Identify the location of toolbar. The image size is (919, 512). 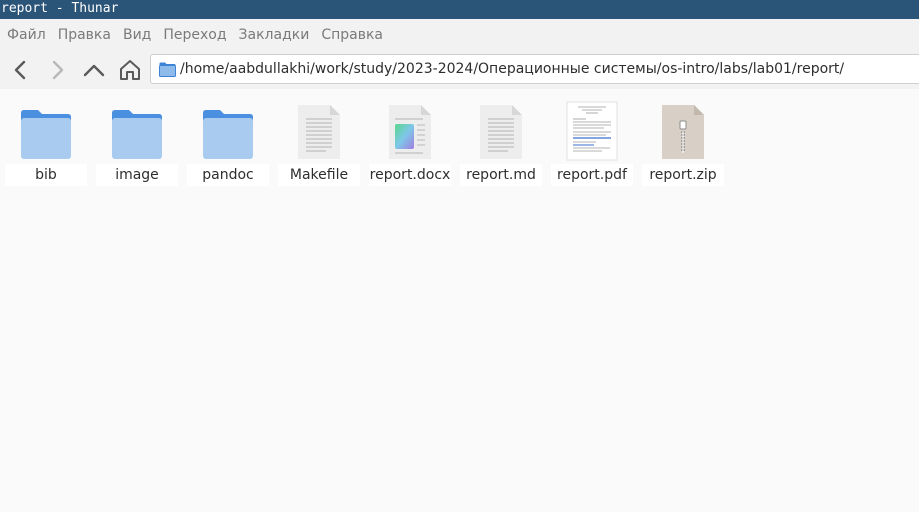
(459, 70).